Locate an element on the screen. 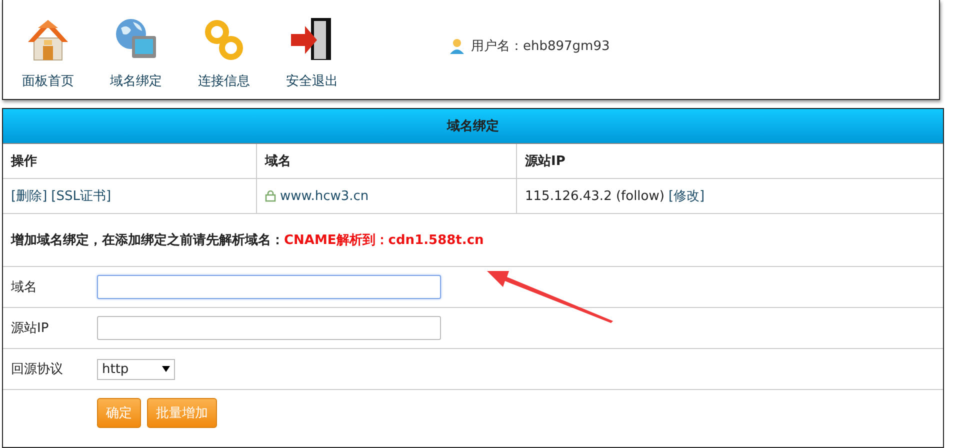 Image resolution: width=956 pixels, height=448 pixels. column-header: 域名 is located at coordinates (387, 161).